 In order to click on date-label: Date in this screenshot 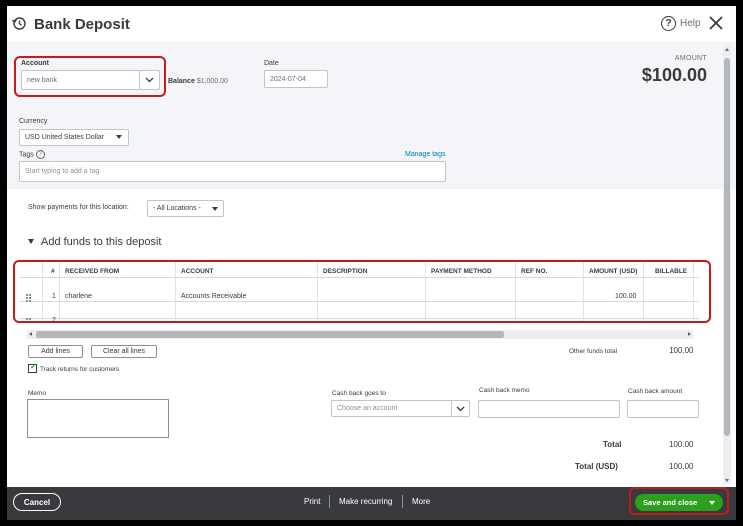, I will do `click(271, 63)`.